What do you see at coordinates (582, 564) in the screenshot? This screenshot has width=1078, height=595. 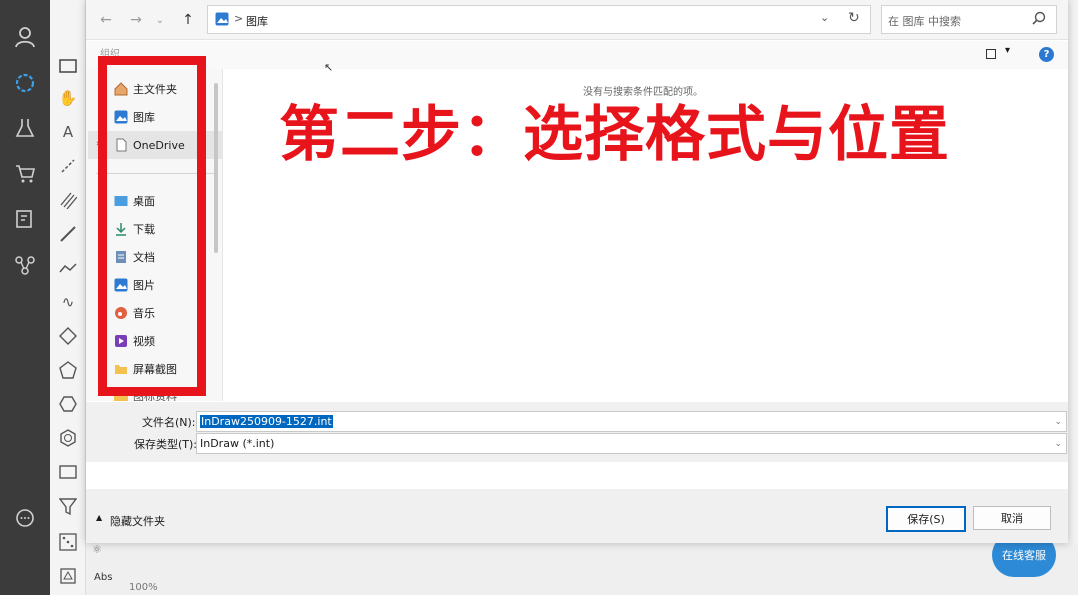 I see `canvas-status-strip: ⚛ Abs 100% 在线客服` at bounding box center [582, 564].